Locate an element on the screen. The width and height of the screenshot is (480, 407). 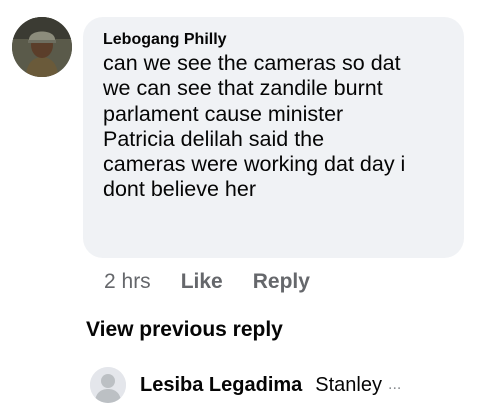
reply-button: Reply is located at coordinates (281, 282).